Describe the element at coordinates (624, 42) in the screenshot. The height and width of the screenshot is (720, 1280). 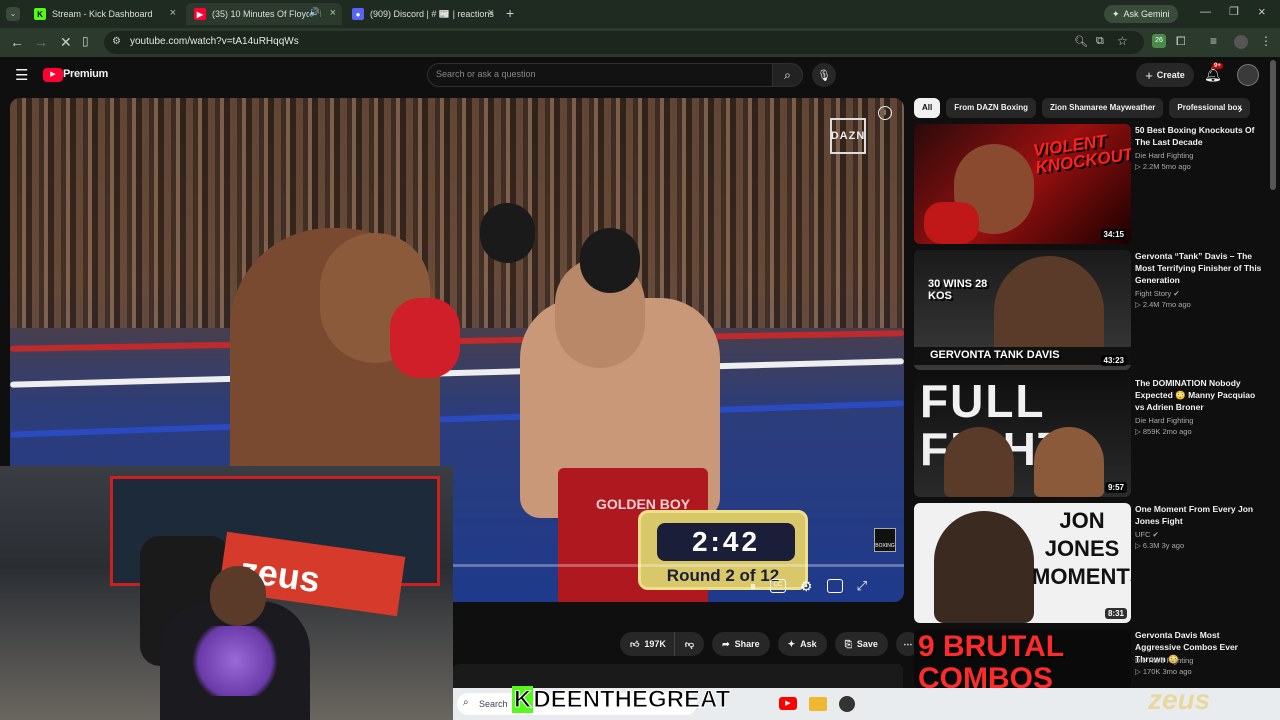
I see `address-bar: ⚙ youtube.com/watch?v=tA14uRHqqWs 🔍︎ ⧉ ☆` at that location.